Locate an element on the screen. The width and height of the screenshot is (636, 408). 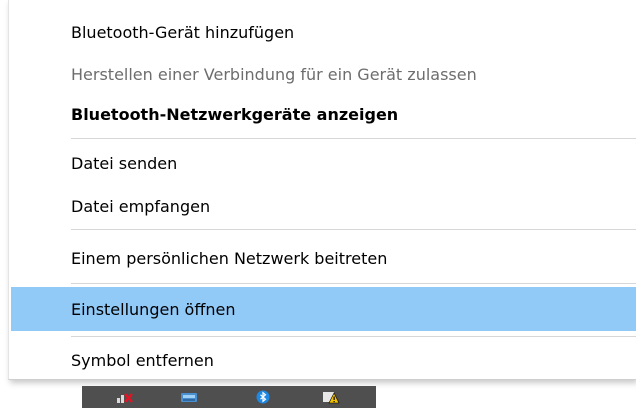
menu-item-label: Einstellungen öffnen is located at coordinates (153, 309).